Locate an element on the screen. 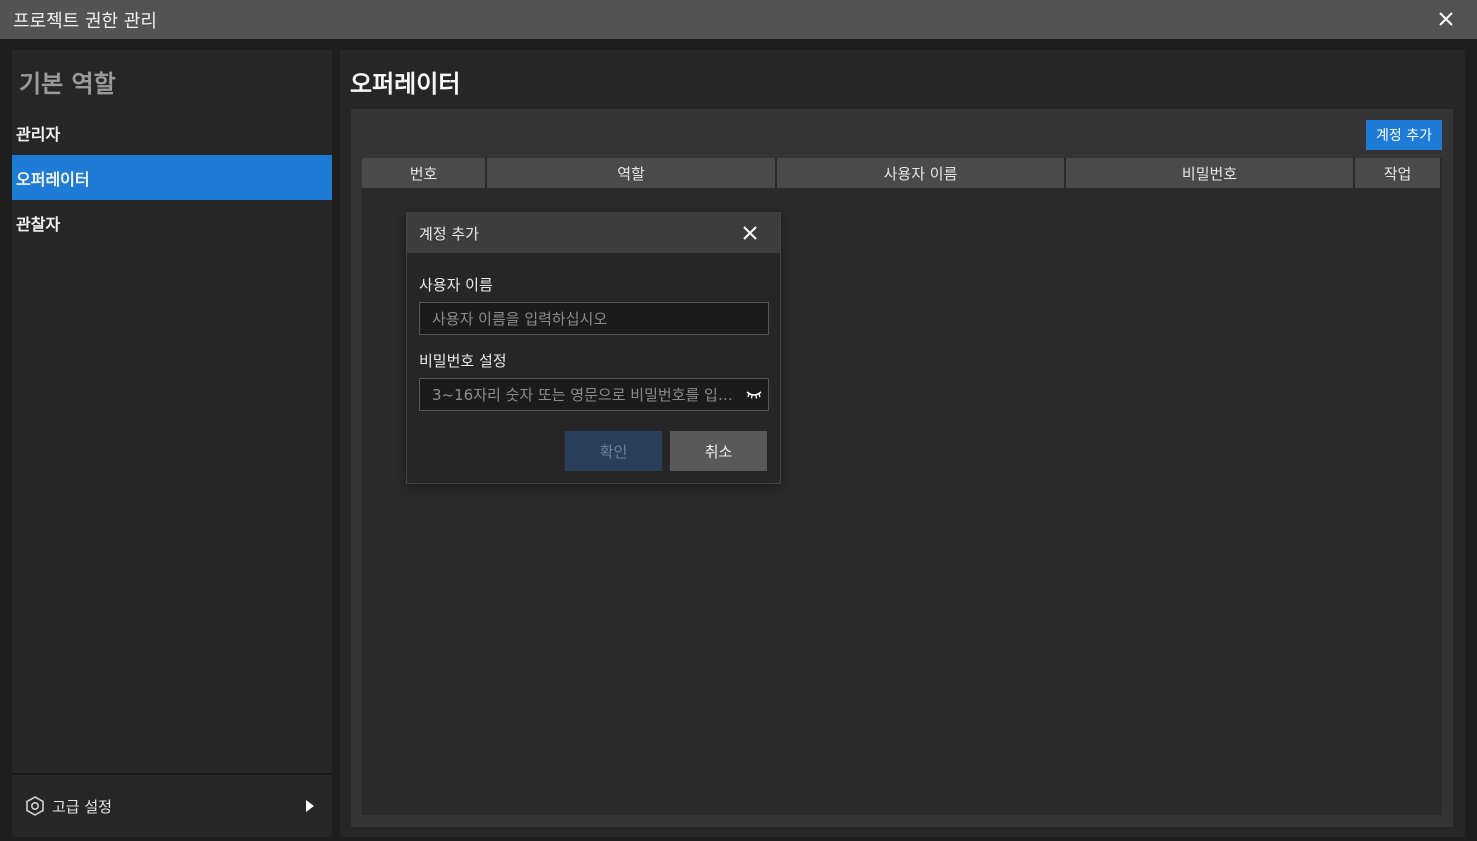  dialog-title: 계정 추가 is located at coordinates (449, 233).